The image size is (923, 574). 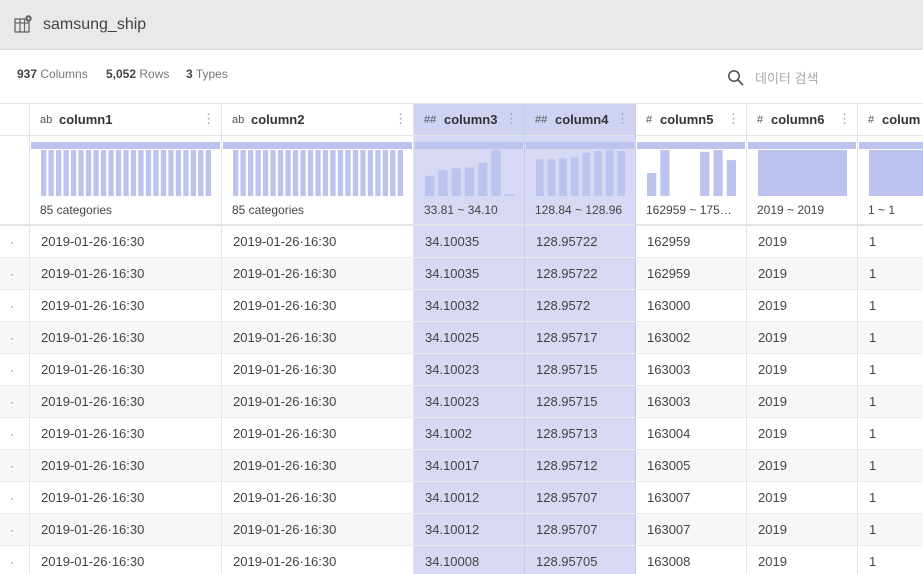 I want to click on table-cell: 34.10012, so click(x=469, y=530).